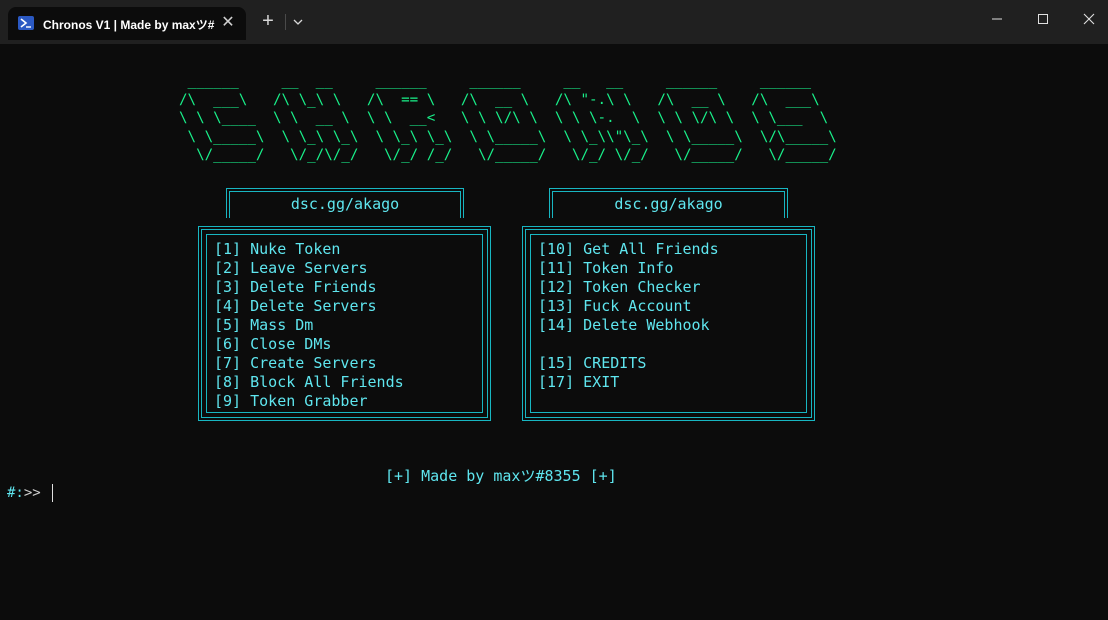  I want to click on right-menu-item: [17] EXIT, so click(579, 382).